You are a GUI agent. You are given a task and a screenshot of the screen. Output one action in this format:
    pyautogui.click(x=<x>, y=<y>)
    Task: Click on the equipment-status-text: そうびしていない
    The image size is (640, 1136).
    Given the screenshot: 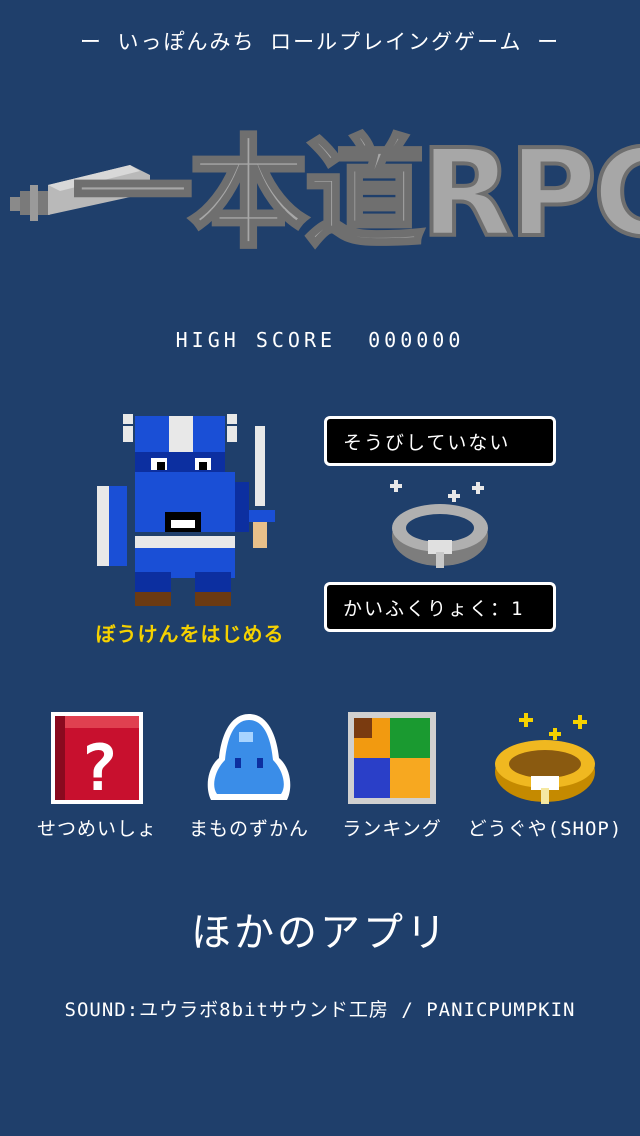 What is the action you would take?
    pyautogui.click(x=427, y=442)
    